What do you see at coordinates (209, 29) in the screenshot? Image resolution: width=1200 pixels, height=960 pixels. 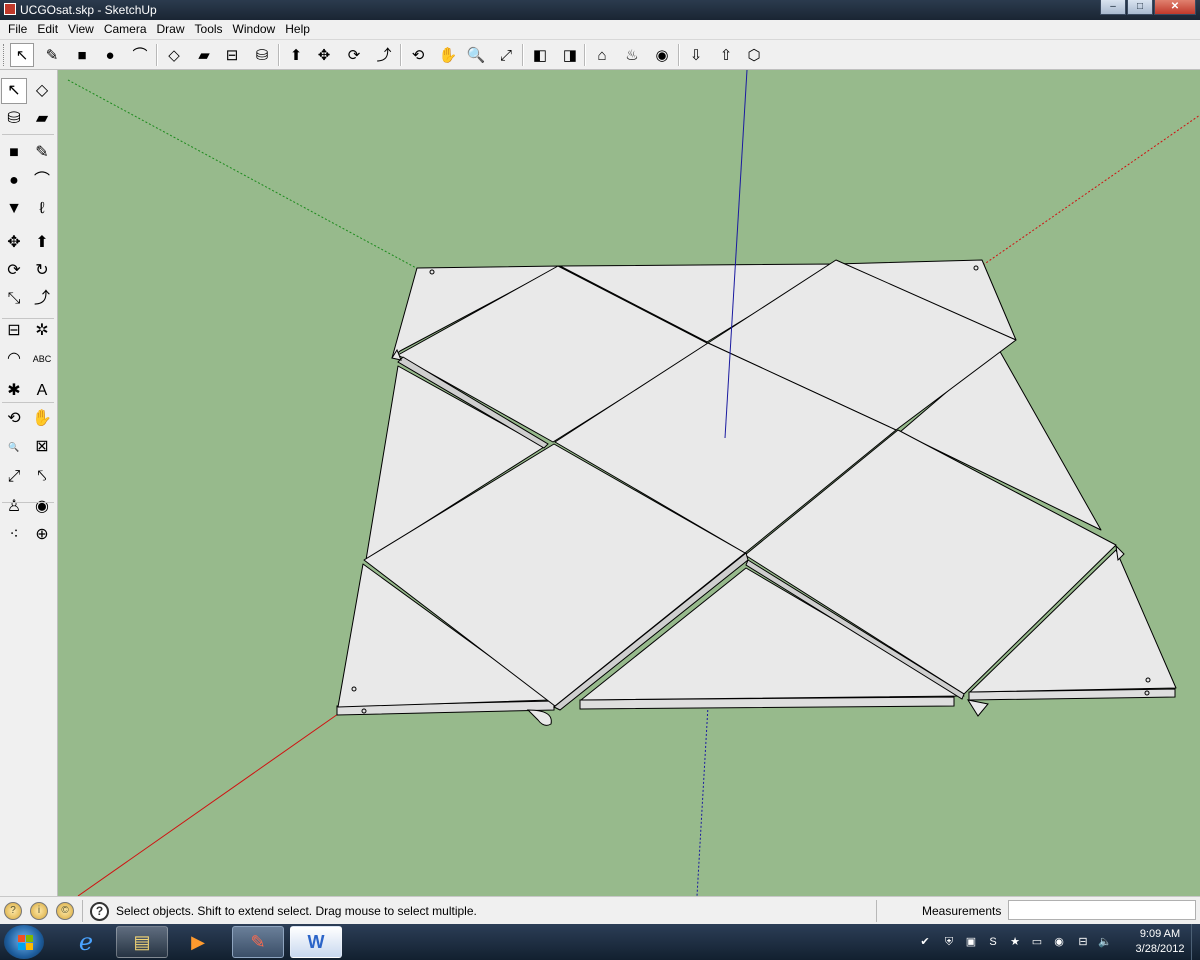 I see `menu-tools: Tools` at bounding box center [209, 29].